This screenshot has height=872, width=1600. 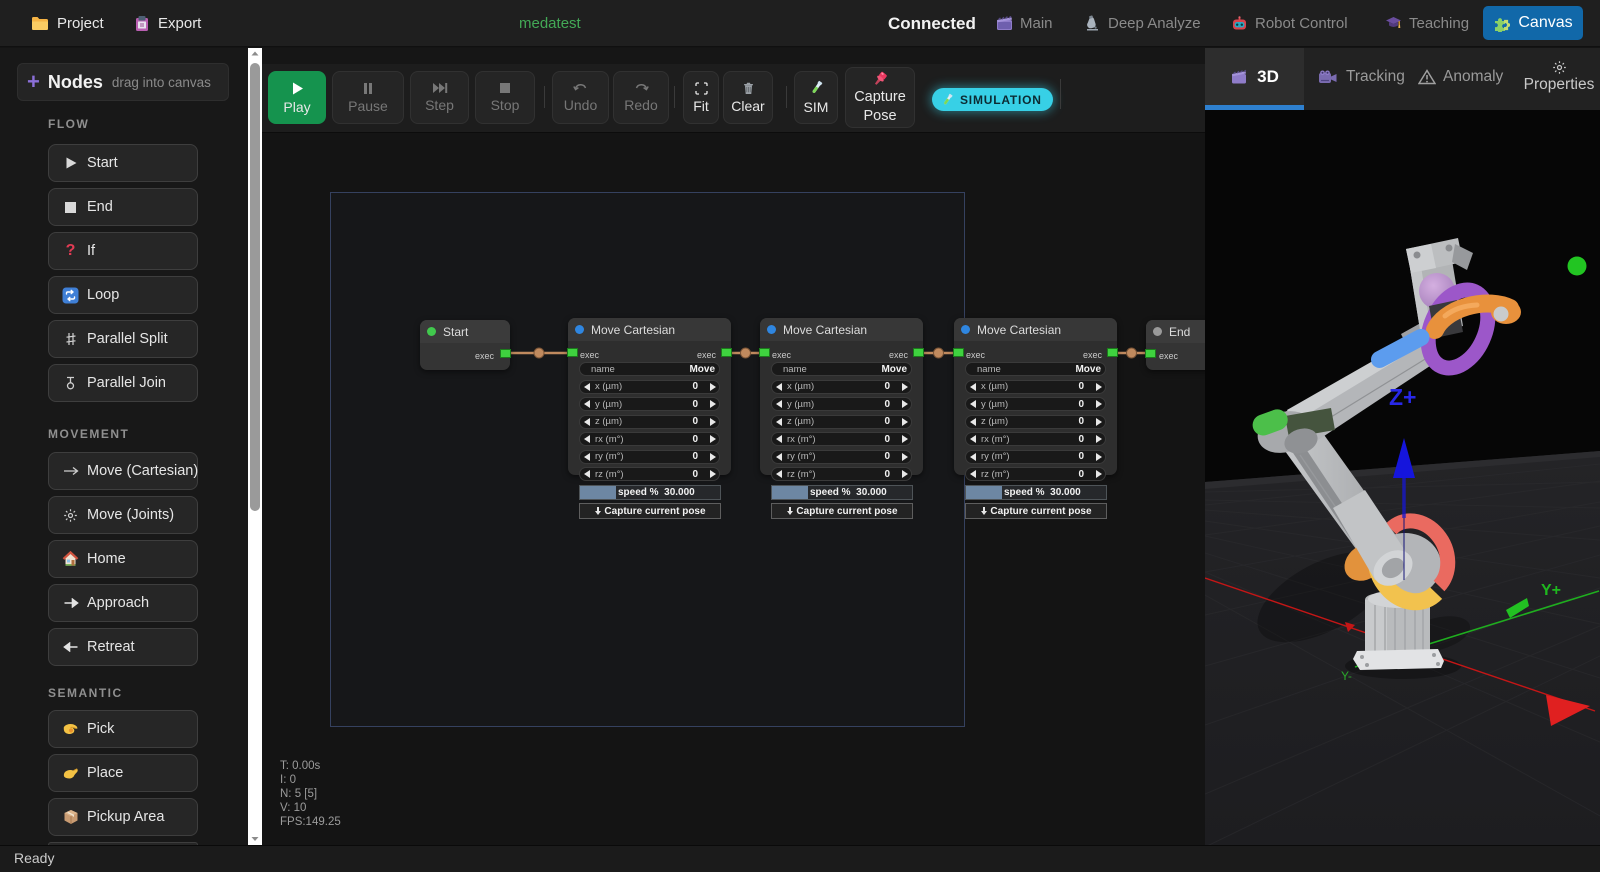 What do you see at coordinates (1346, 676) in the screenshot?
I see `svg-text: Y-` at bounding box center [1346, 676].